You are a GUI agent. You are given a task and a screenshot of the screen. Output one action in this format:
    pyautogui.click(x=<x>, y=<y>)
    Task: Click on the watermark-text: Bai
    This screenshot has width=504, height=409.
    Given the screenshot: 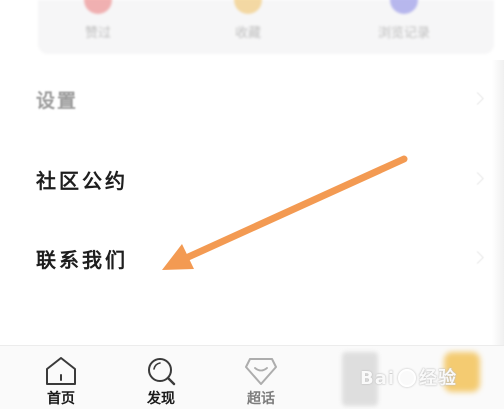 What is the action you would take?
    pyautogui.click(x=378, y=378)
    